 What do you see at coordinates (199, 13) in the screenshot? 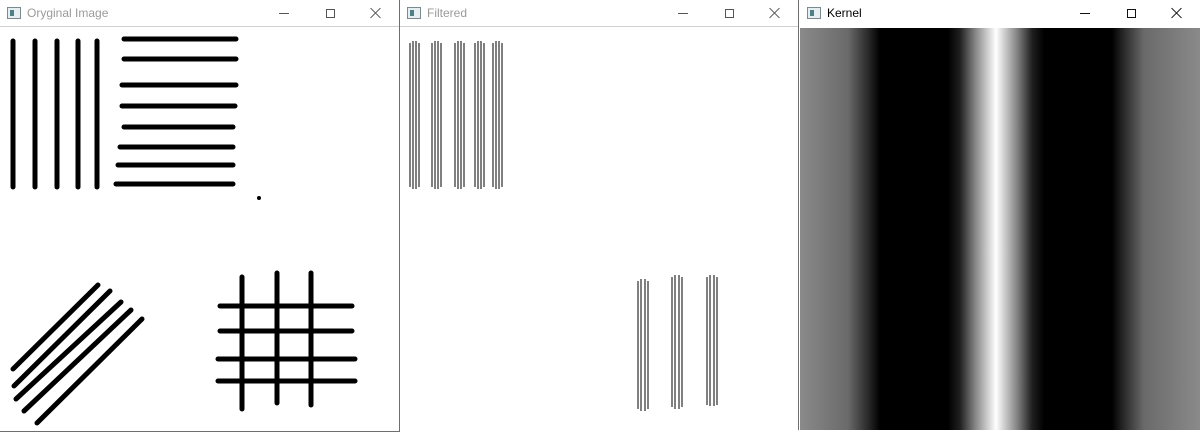
I see `original-titlebar: Oryginal Image` at bounding box center [199, 13].